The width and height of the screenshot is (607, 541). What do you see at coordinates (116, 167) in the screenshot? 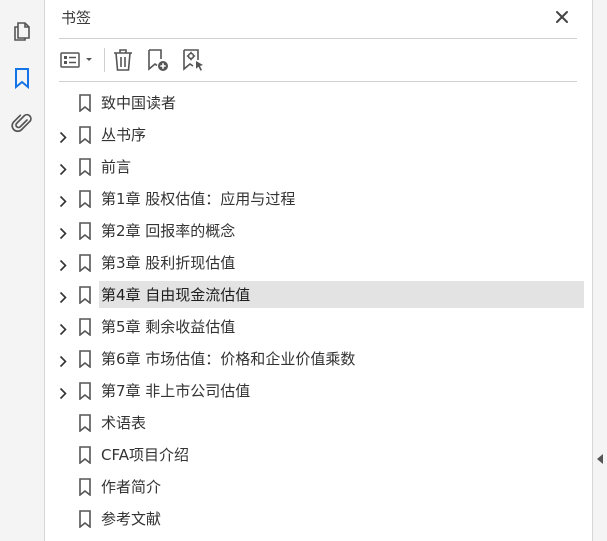
I see `bookmark-label: 前言` at bounding box center [116, 167].